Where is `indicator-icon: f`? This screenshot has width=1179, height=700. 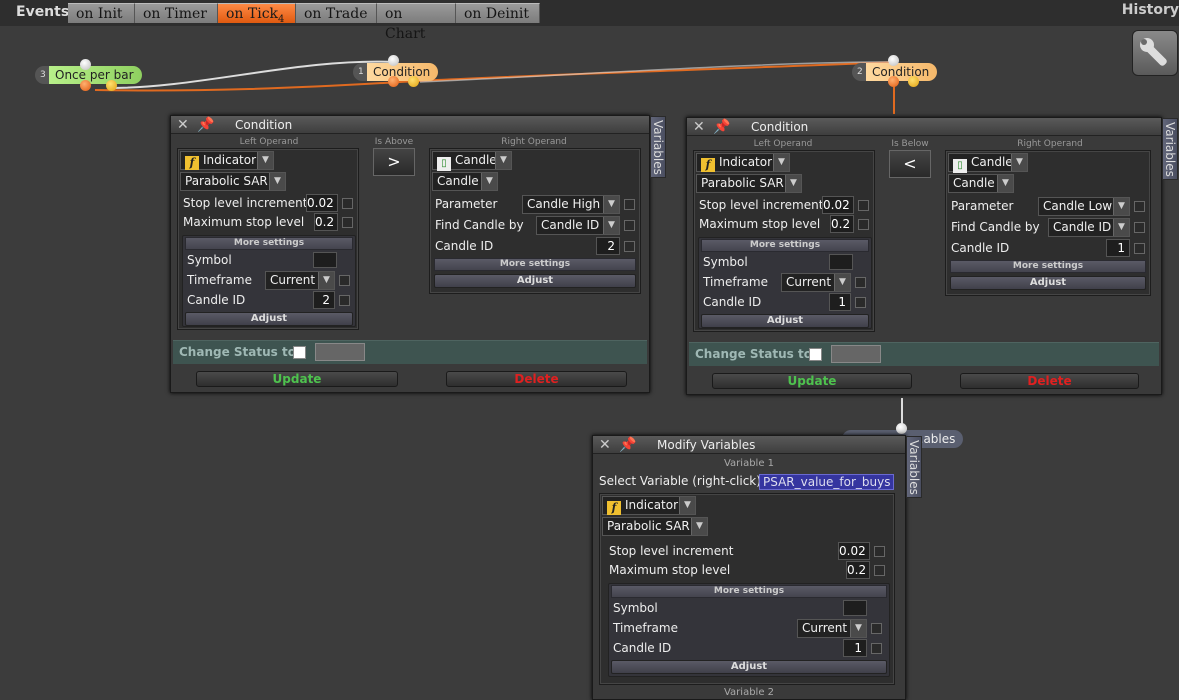
indicator-icon: f is located at coordinates (708, 165).